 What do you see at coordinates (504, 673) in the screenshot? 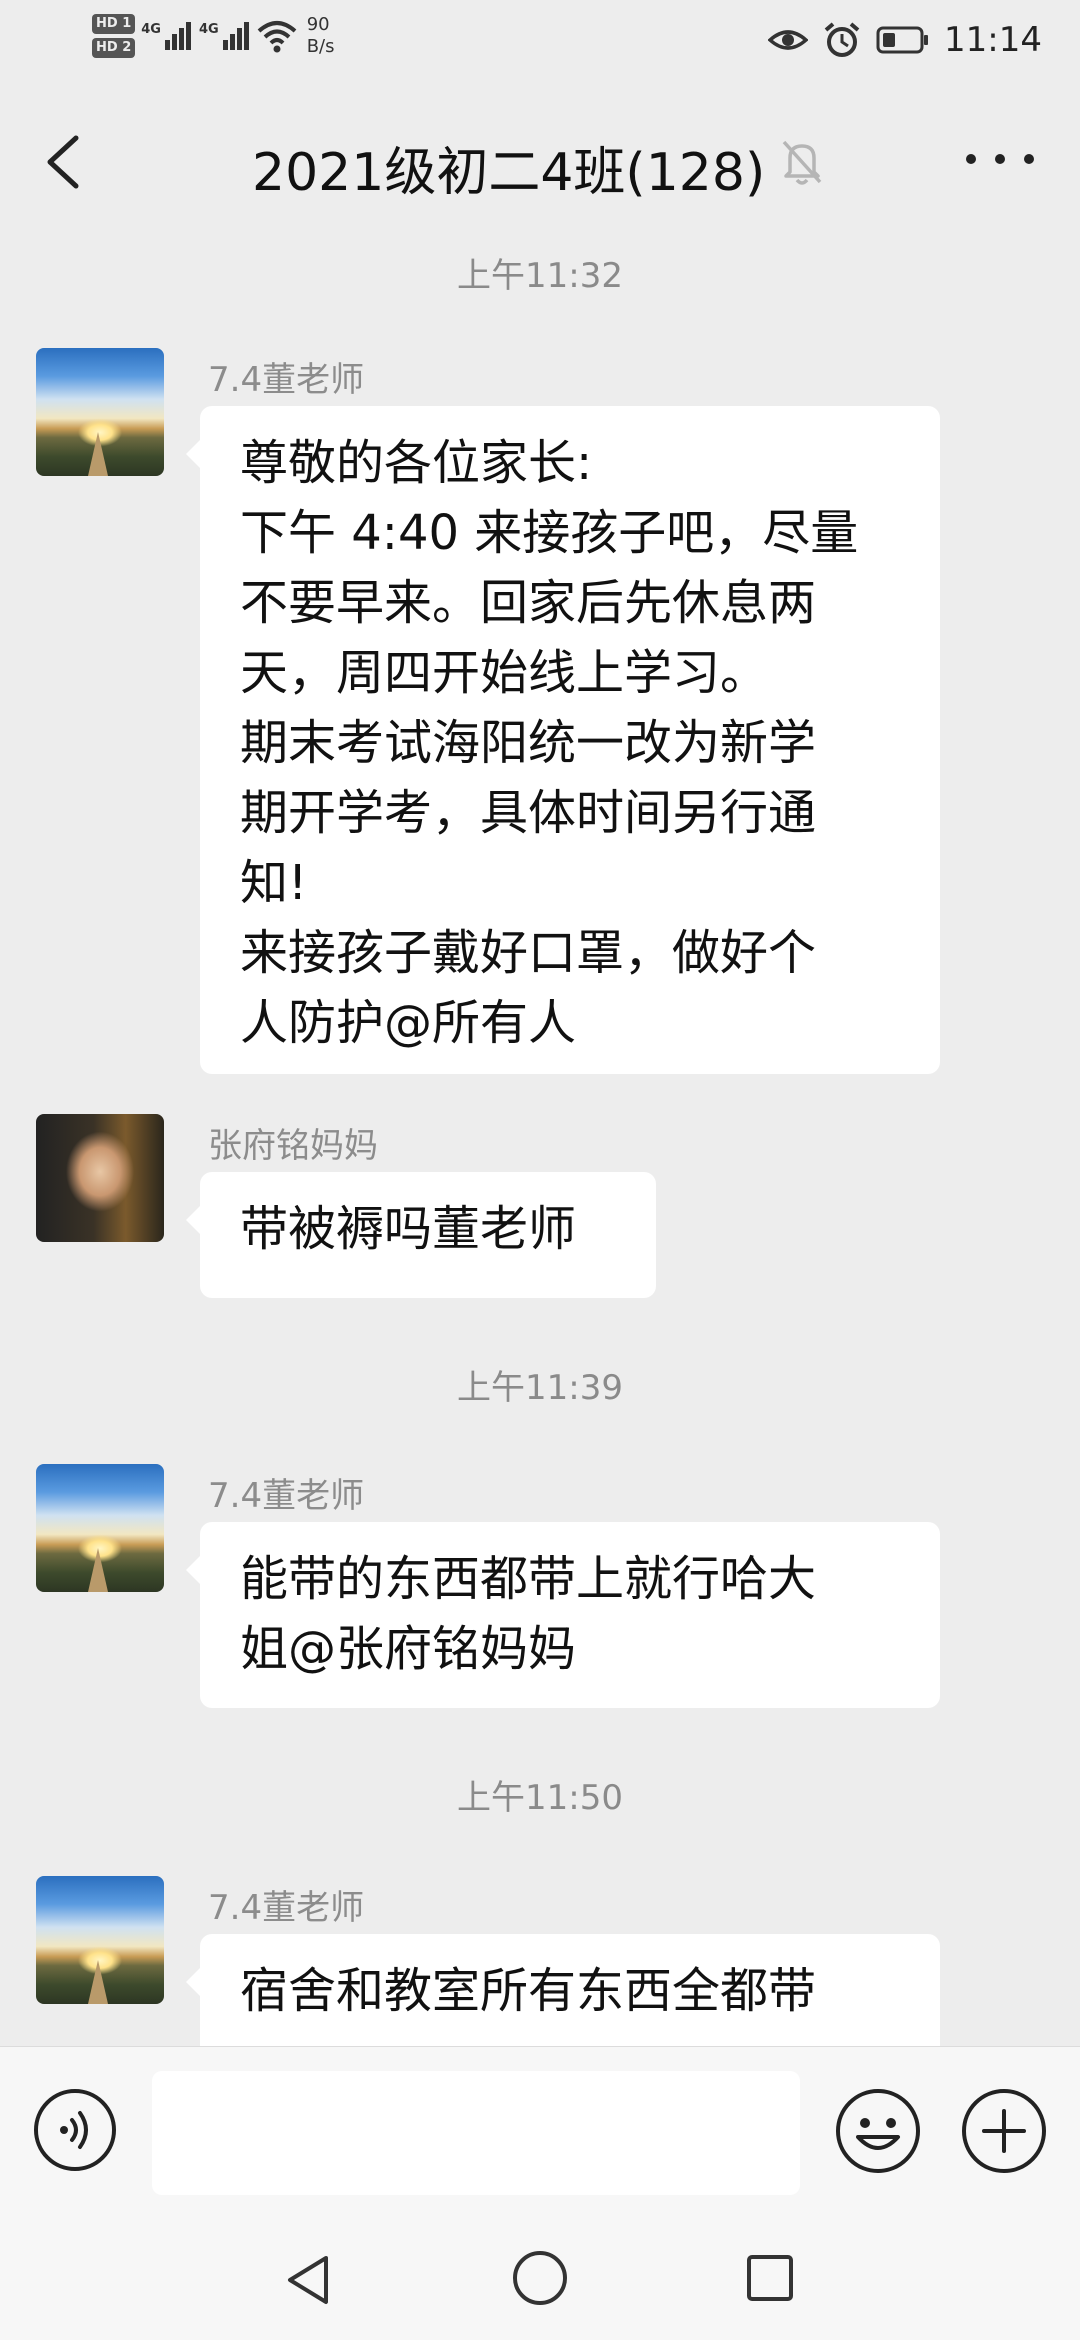
I see `message-line: 天，周四开始线上学习。` at bounding box center [504, 673].